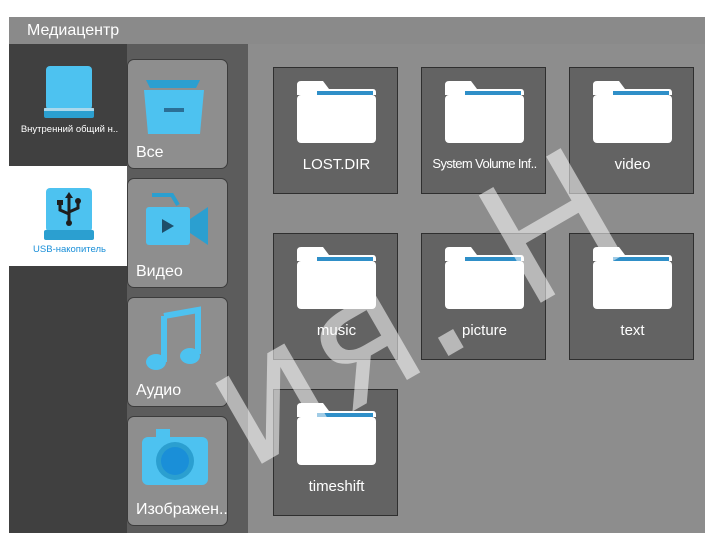 Image resolution: width=711 pixels, height=533 pixels. I want to click on category-label: Аудио, so click(159, 390).